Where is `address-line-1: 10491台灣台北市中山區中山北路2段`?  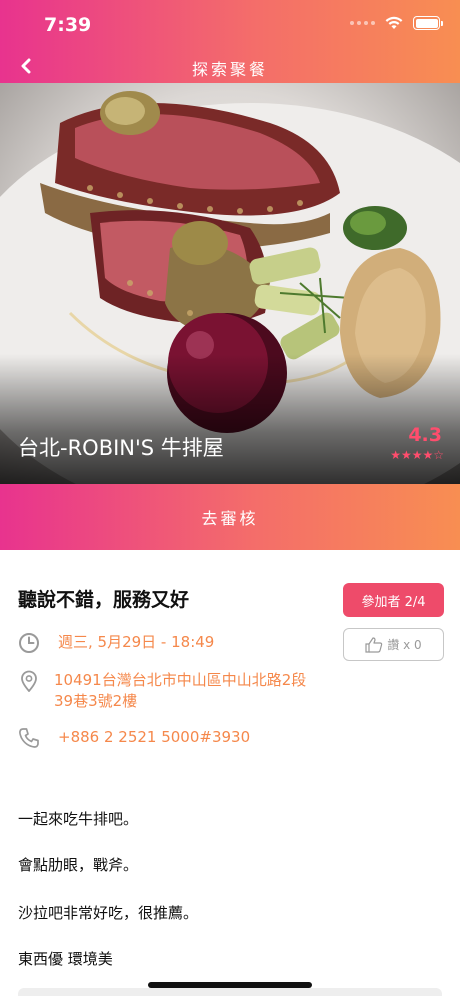
address-line-1: 10491台灣台北市中山區中山北路2段 is located at coordinates (180, 680).